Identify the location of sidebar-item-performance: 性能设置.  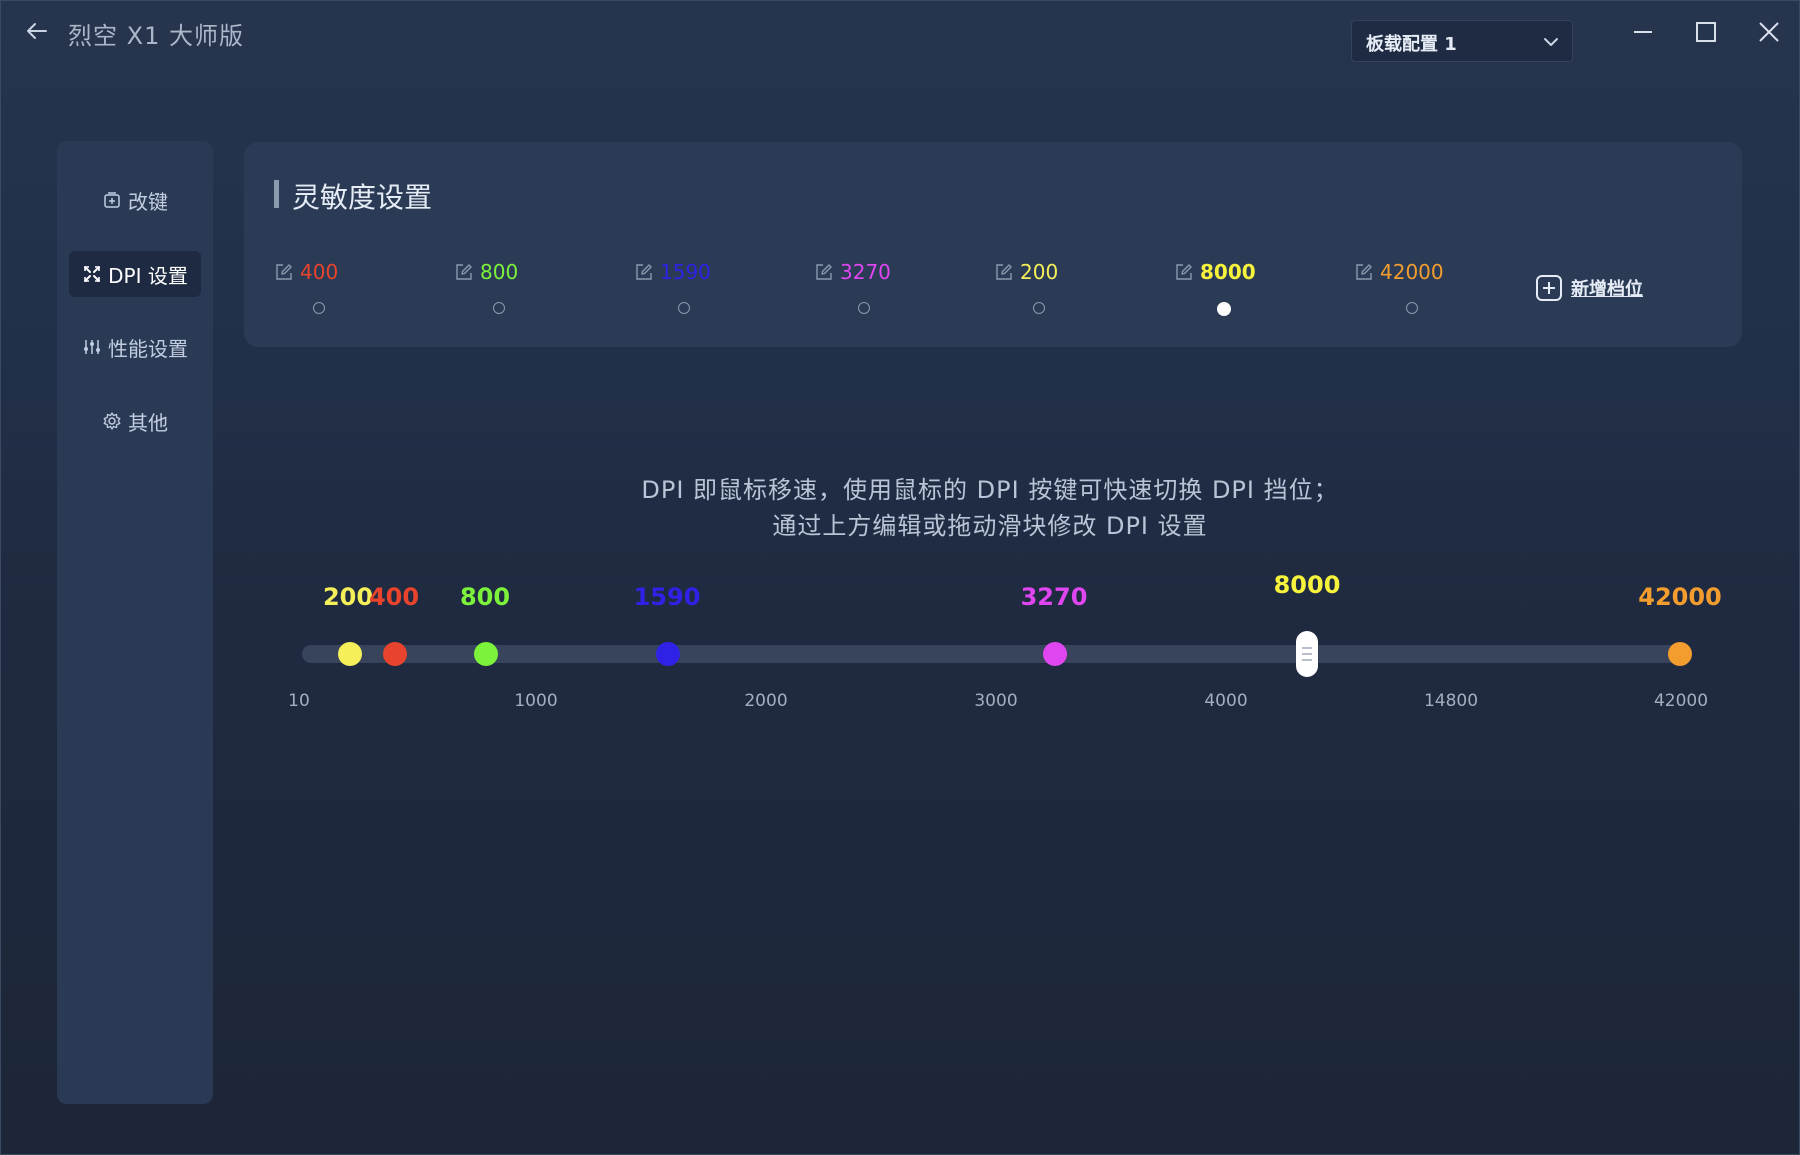
(135, 347).